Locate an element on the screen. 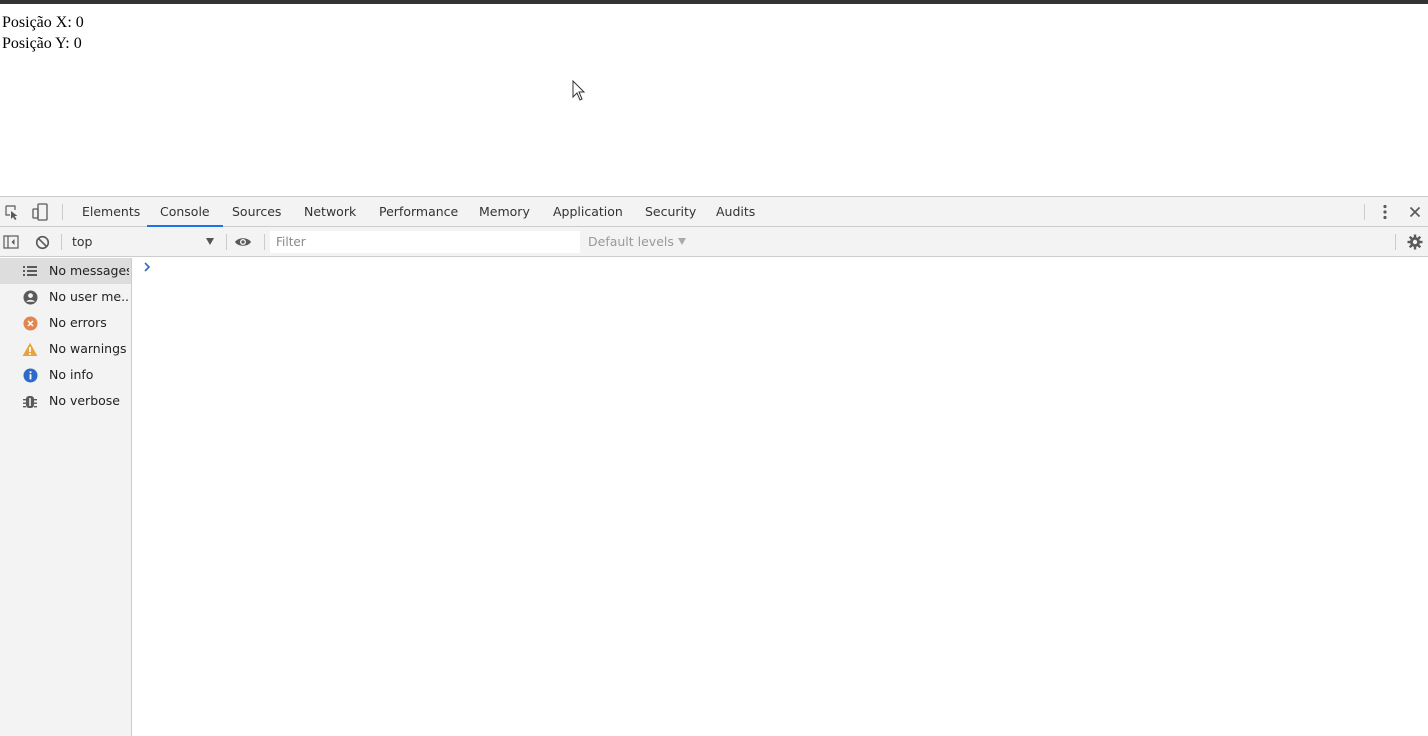  sidebar-item-errors: No errors is located at coordinates (65, 323).